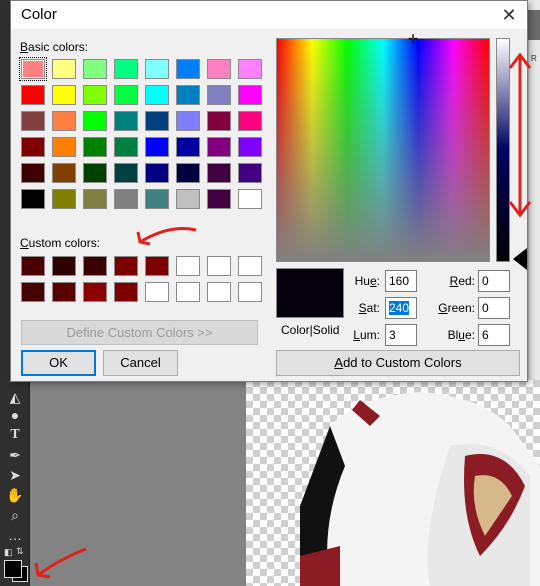 The width and height of the screenshot is (540, 586). What do you see at coordinates (401, 281) in the screenshot?
I see `hue-field: 160` at bounding box center [401, 281].